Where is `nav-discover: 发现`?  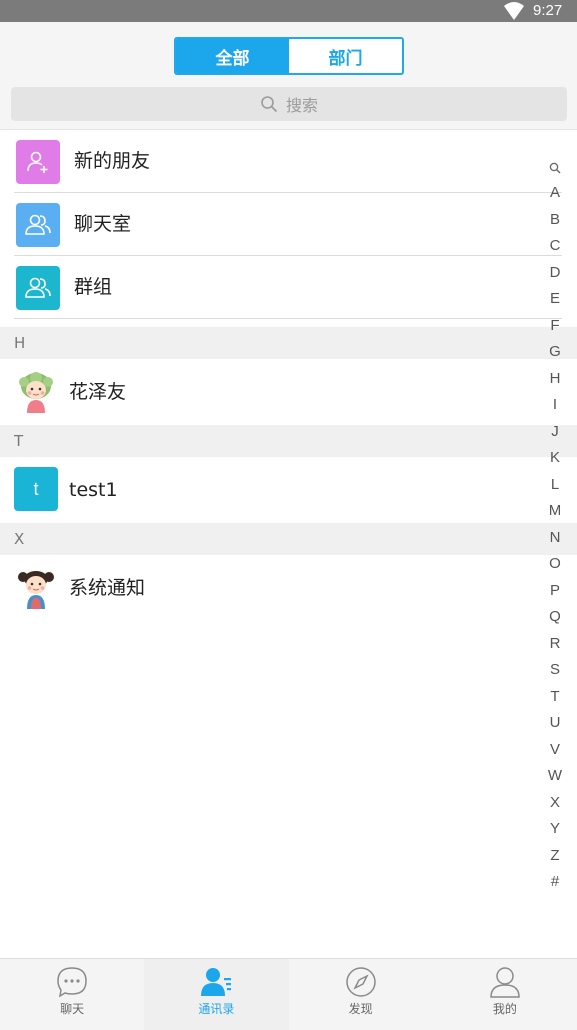 nav-discover: 发现 is located at coordinates (361, 994).